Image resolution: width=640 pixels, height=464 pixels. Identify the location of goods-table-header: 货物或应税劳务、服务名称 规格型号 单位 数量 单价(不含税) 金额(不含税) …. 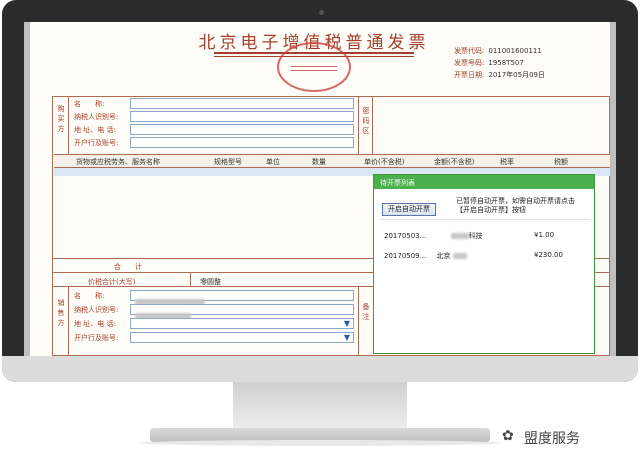
(332, 161).